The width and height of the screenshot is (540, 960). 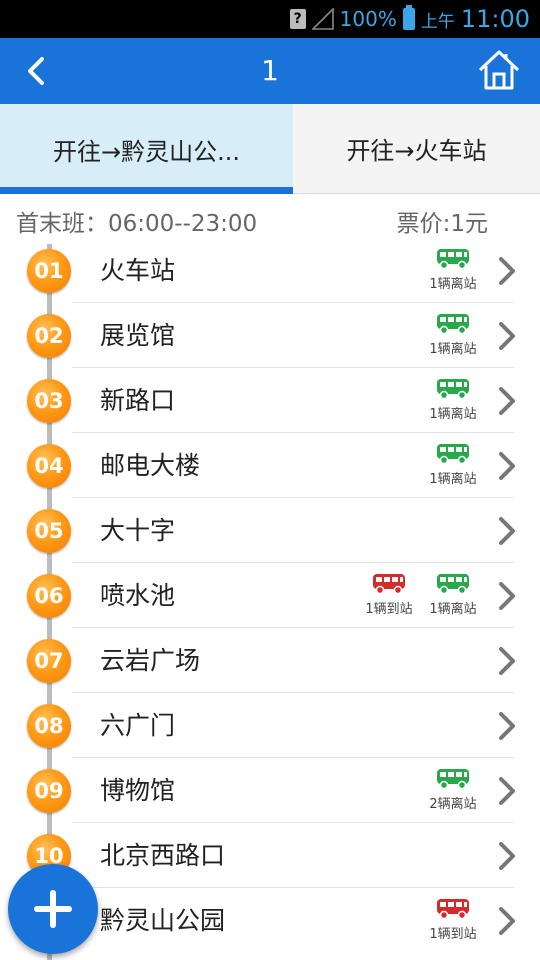 What do you see at coordinates (163, 855) in the screenshot?
I see `stop-name: 北京西路口` at bounding box center [163, 855].